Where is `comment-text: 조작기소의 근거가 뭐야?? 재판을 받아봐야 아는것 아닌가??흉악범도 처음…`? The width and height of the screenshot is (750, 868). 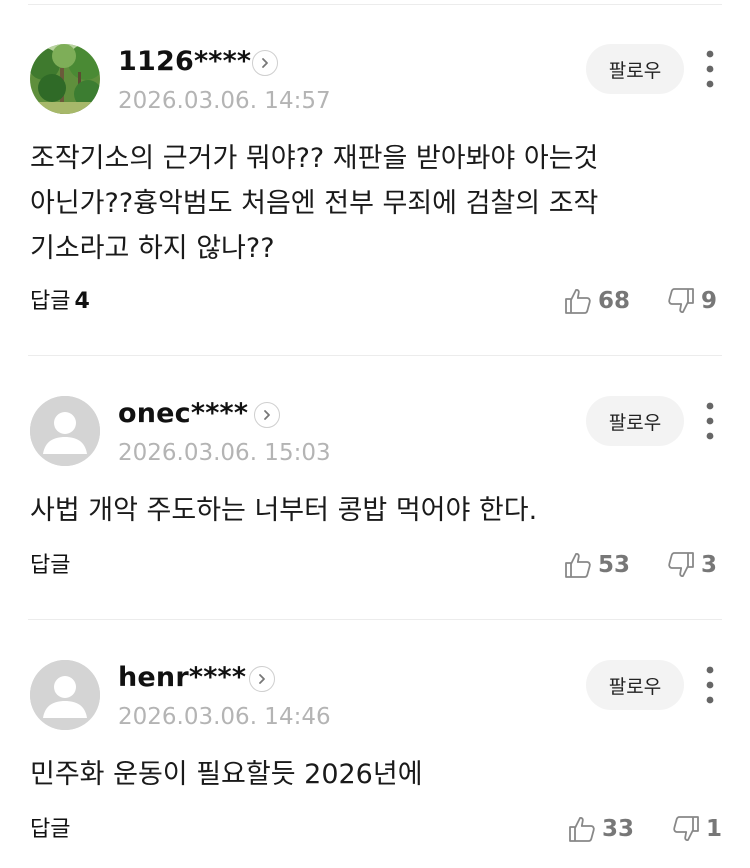
comment-text: 조작기소의 근거가 뭐야?? 재판을 받아봐야 아는것 아닌가??흉악범도 처음… is located at coordinates (314, 203).